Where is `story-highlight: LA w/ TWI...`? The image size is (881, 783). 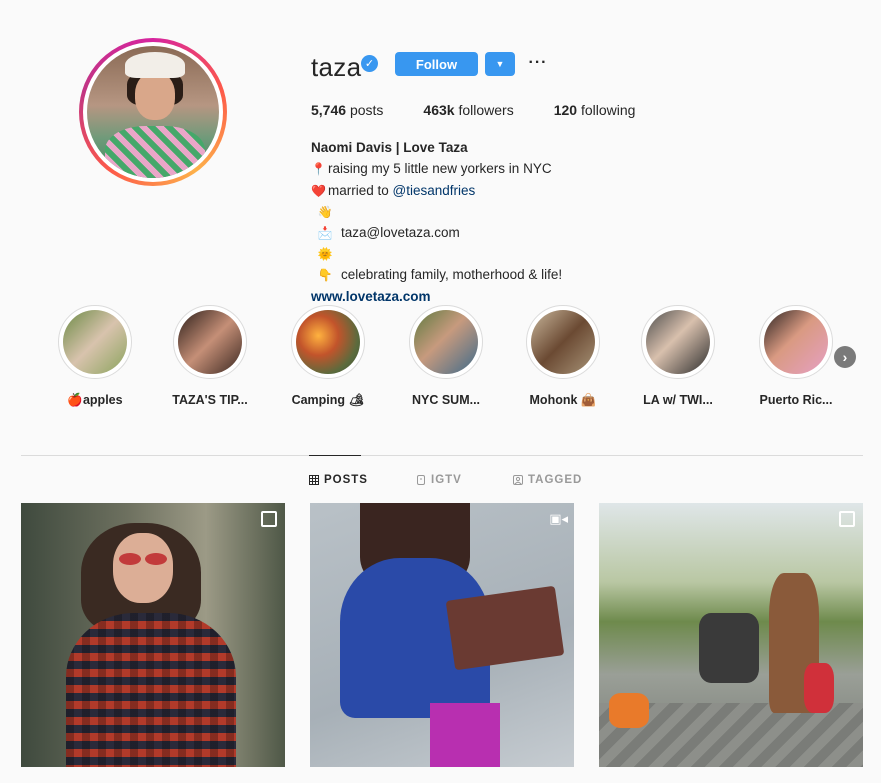 story-highlight: LA w/ TWI... is located at coordinates (678, 356).